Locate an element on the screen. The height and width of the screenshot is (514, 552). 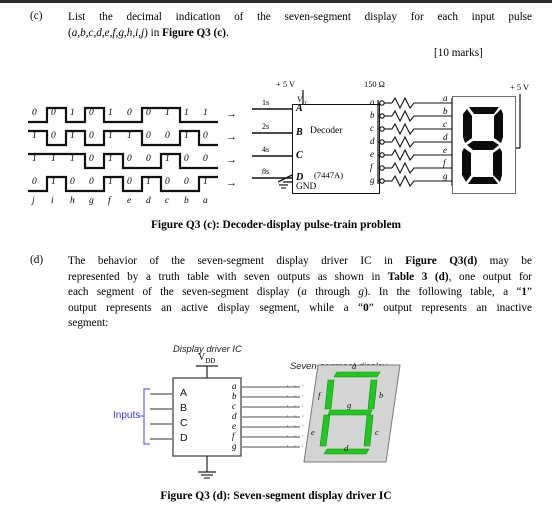
segment-f is located at coordinates (467, 126).